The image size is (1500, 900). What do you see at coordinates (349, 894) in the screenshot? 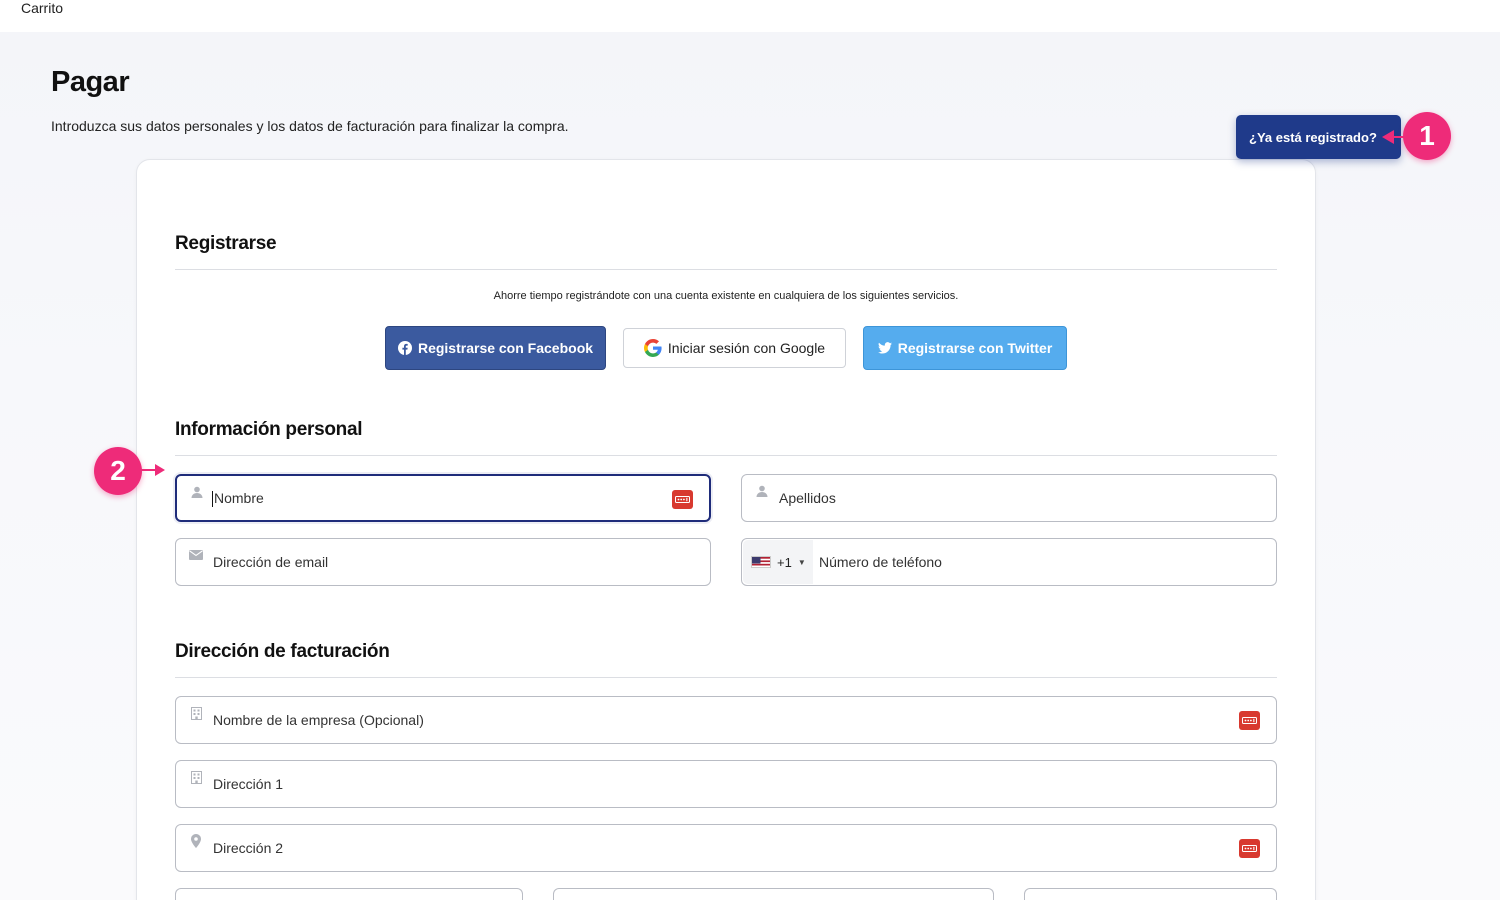
I see `city-field` at bounding box center [349, 894].